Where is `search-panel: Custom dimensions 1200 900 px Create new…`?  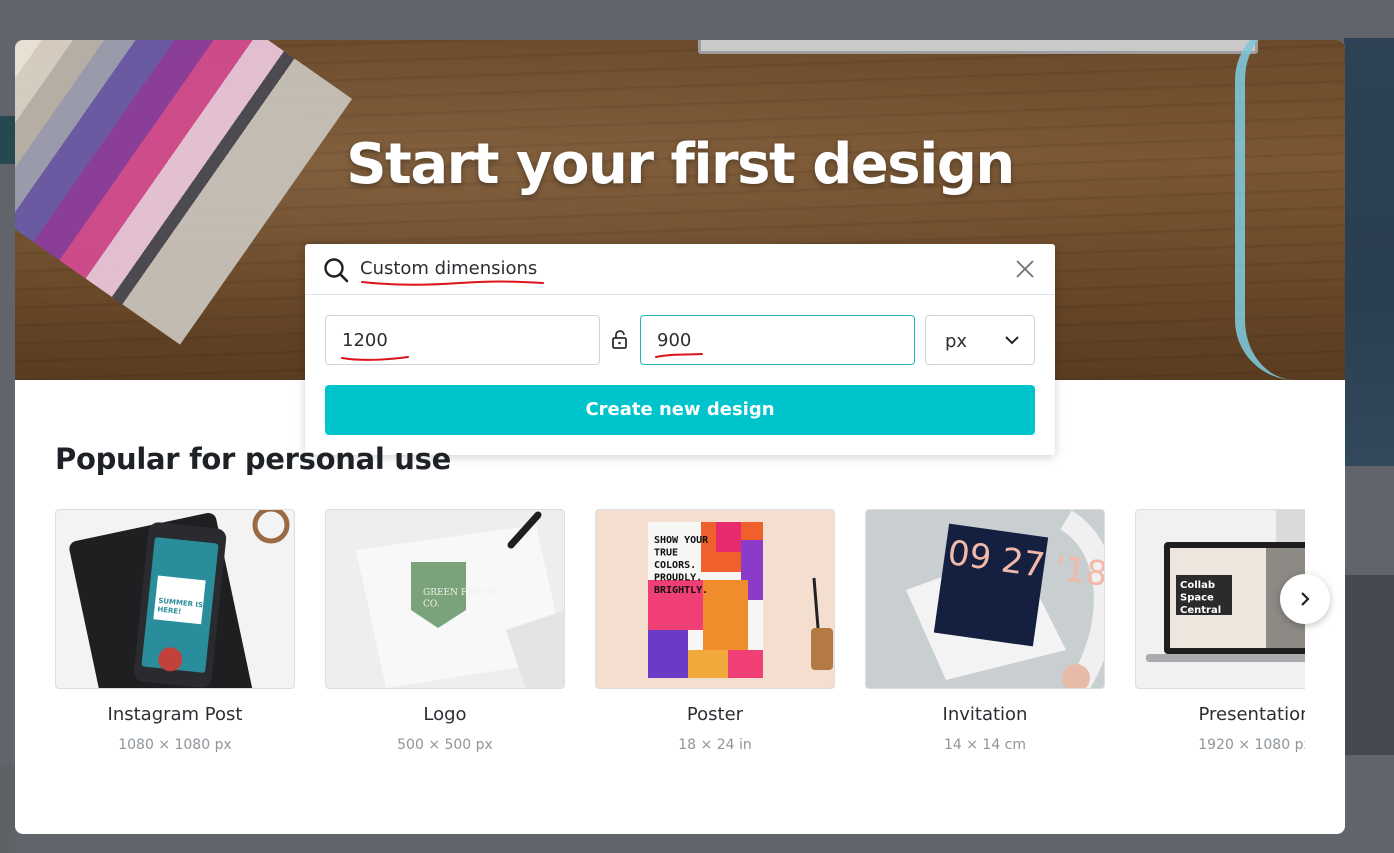 search-panel: Custom dimensions 1200 900 px Create new… is located at coordinates (680, 349).